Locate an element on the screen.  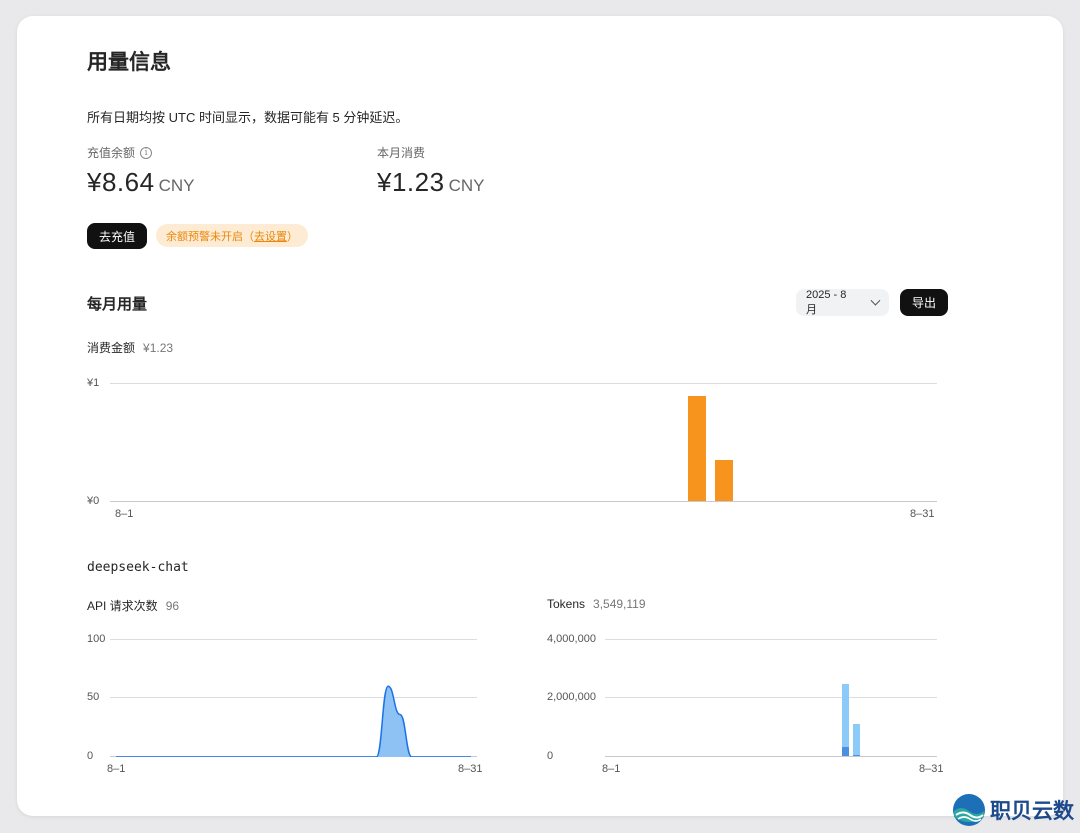
monthly-spend-block: 本月消费 ¥1.23 CNY is located at coordinates (430, 171).